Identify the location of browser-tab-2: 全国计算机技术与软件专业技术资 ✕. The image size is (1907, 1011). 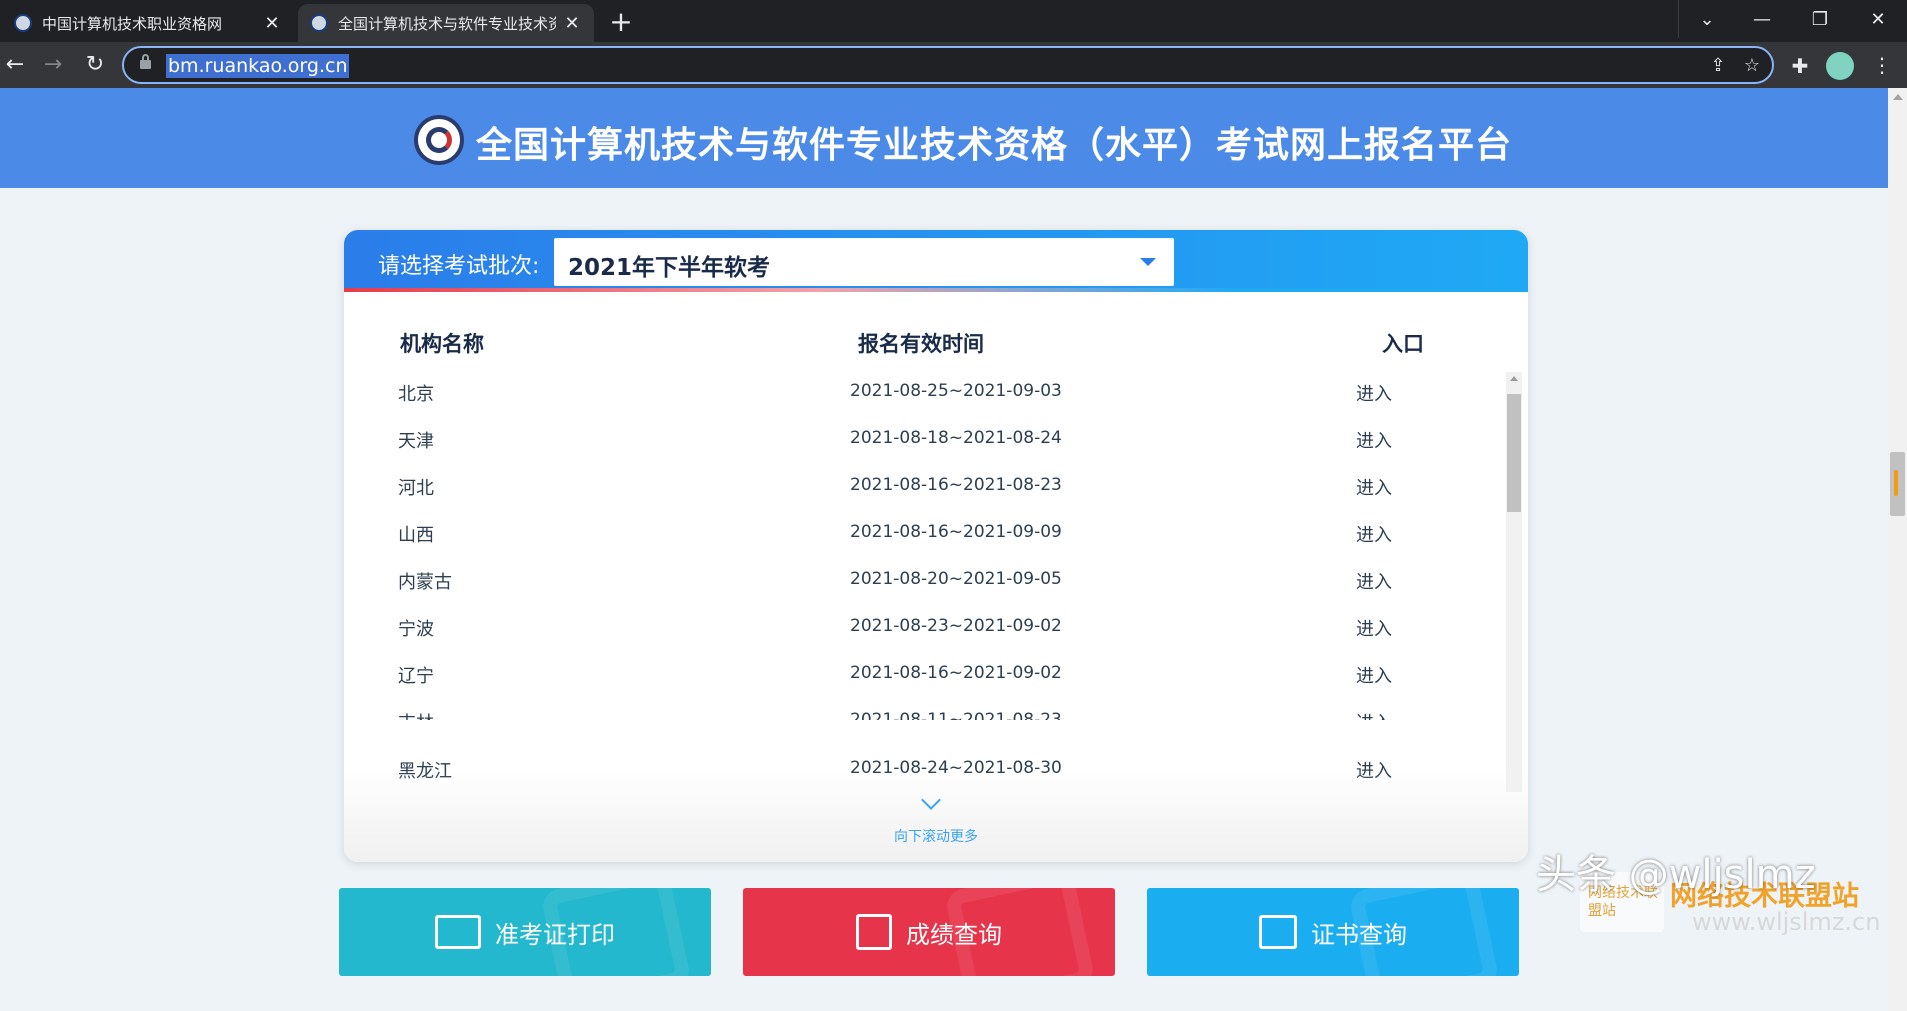
(446, 23).